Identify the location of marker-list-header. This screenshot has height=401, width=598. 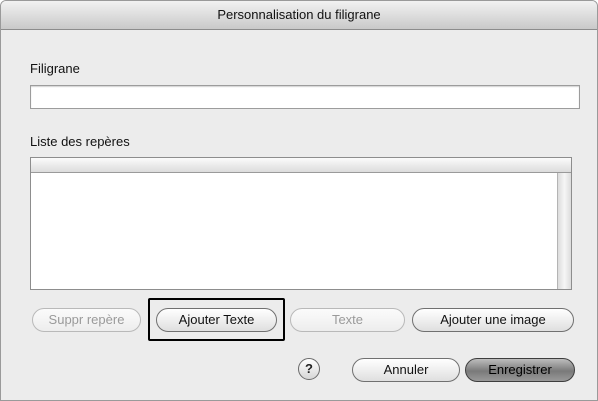
(301, 165).